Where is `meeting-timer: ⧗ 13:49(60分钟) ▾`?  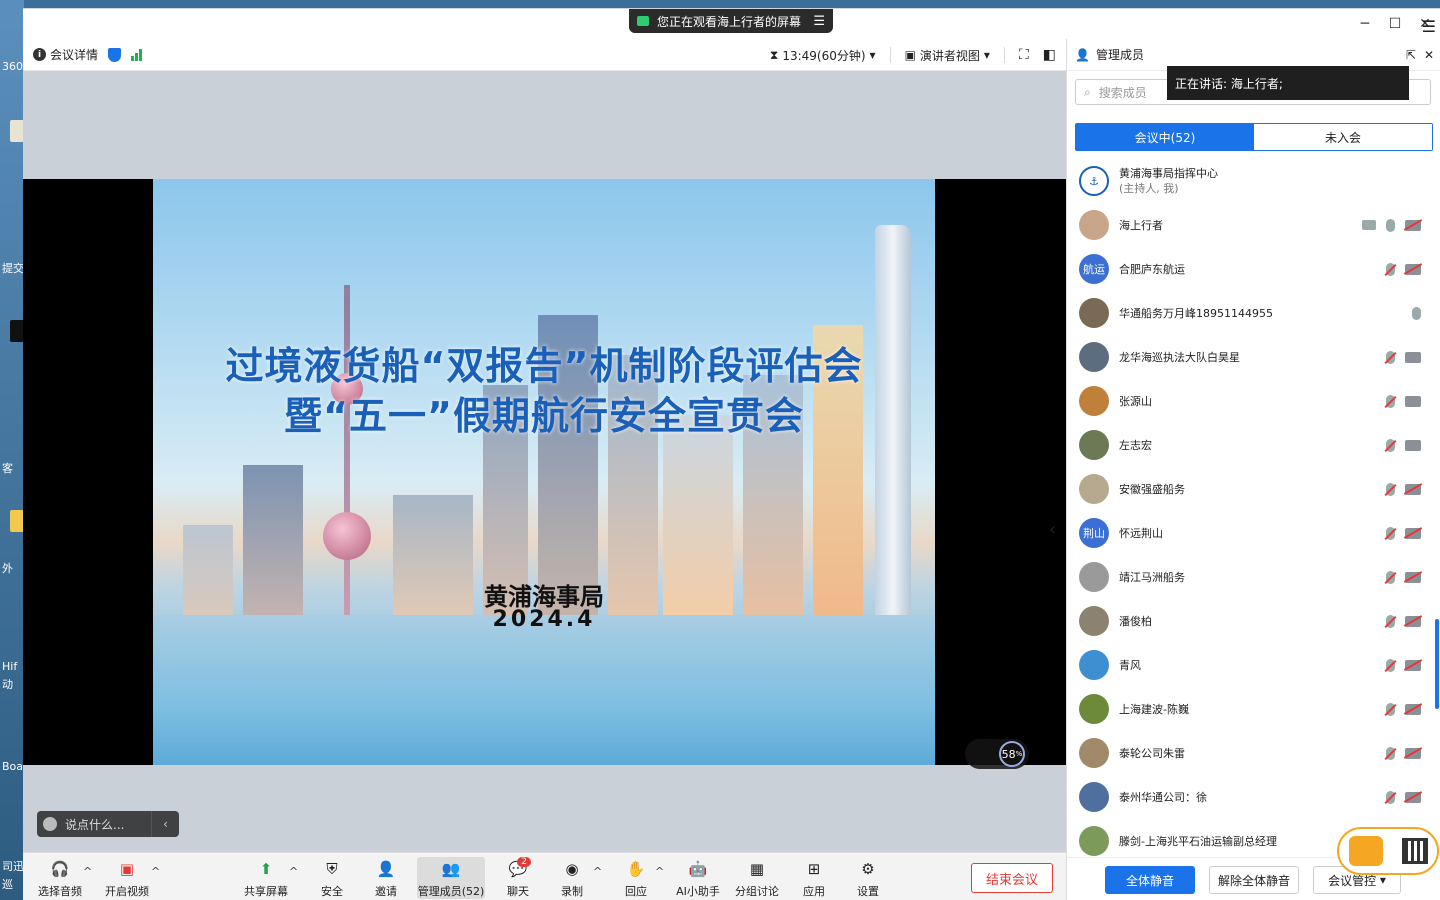
meeting-timer: ⧗ 13:49(60分钟) ▾ is located at coordinates (823, 55).